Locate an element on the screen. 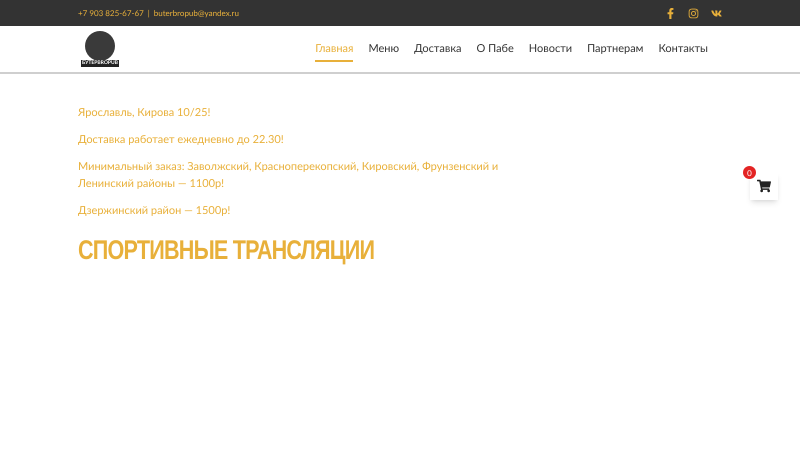 This screenshot has height=450, width=800. facebook-icon is located at coordinates (670, 13).